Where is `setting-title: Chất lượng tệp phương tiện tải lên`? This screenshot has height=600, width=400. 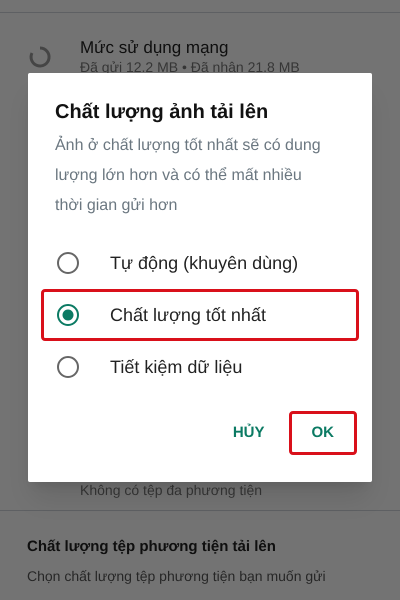
setting-title: Chất lượng tệp phương tiện tải lên is located at coordinates (152, 546).